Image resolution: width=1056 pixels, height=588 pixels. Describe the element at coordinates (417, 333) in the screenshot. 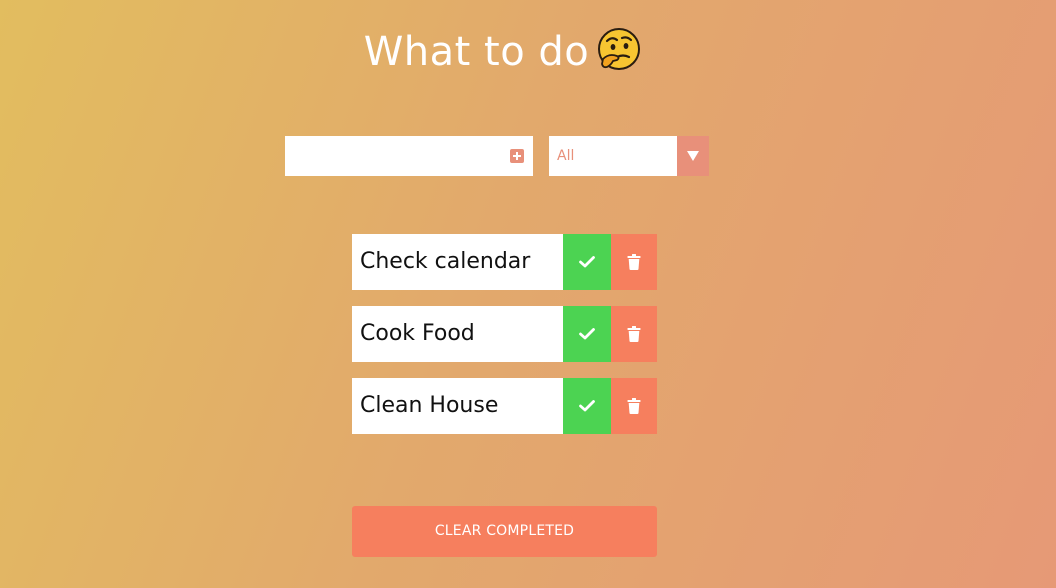

I see `todo-text: Cook Food` at that location.